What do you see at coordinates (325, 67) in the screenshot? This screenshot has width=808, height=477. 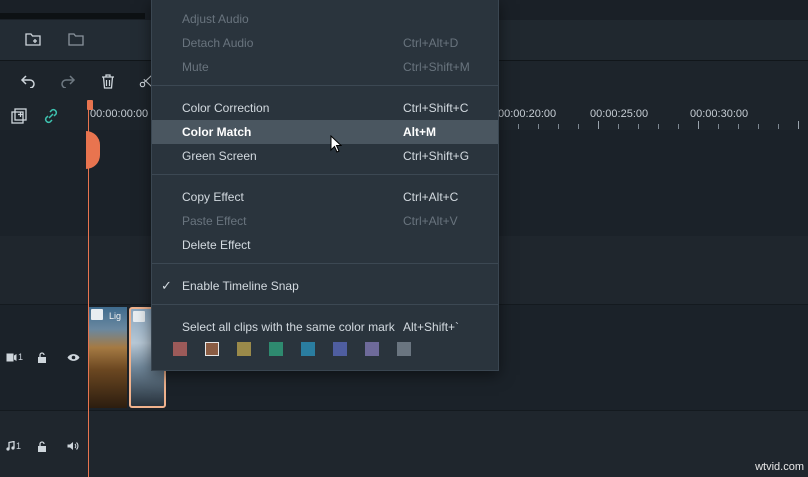 I see `menu-item-mute: Mute Ctrl+Shift+M` at bounding box center [325, 67].